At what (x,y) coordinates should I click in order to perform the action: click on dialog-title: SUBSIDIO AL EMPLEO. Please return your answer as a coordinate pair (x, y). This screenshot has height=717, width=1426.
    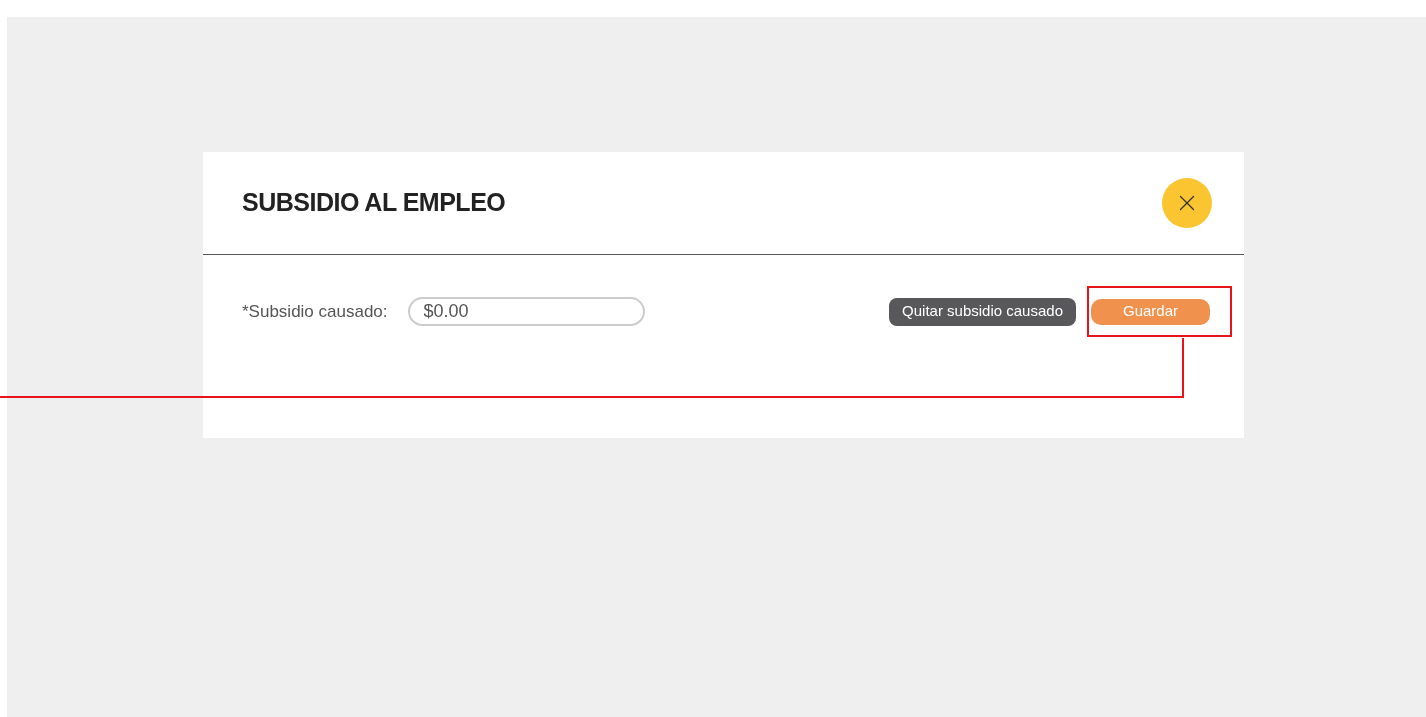
    Looking at the image, I should click on (374, 203).